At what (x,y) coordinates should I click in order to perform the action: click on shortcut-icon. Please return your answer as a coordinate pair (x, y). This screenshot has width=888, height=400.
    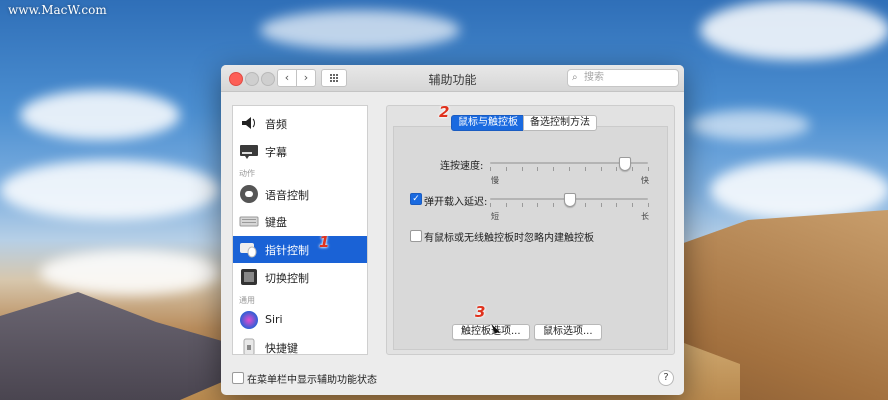
    Looking at the image, I should click on (249, 346).